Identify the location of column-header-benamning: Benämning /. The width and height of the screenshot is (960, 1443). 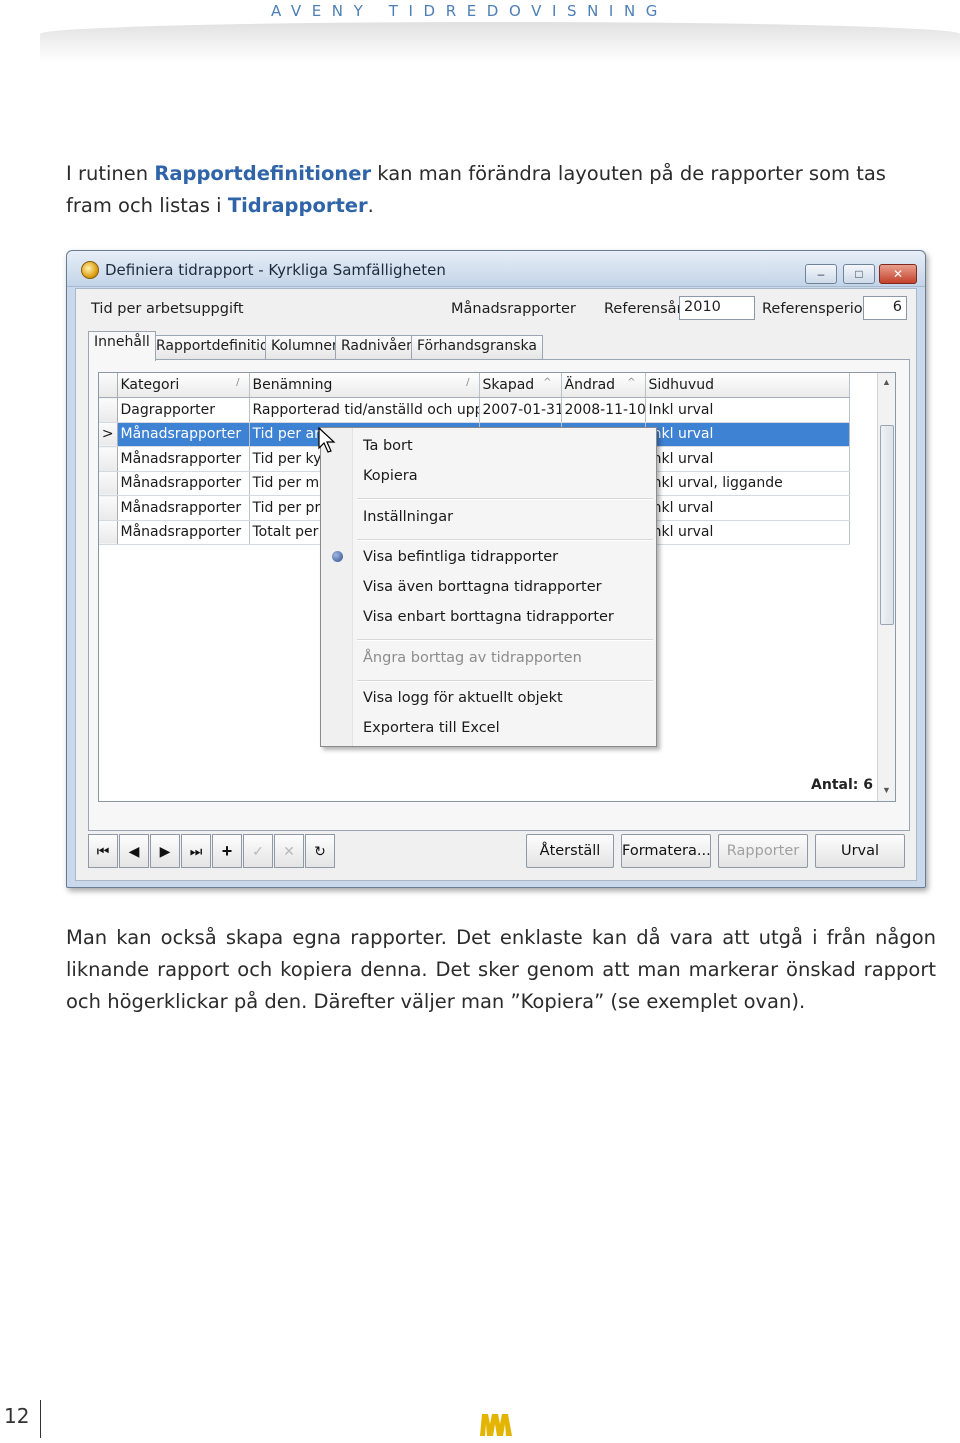
(364, 385).